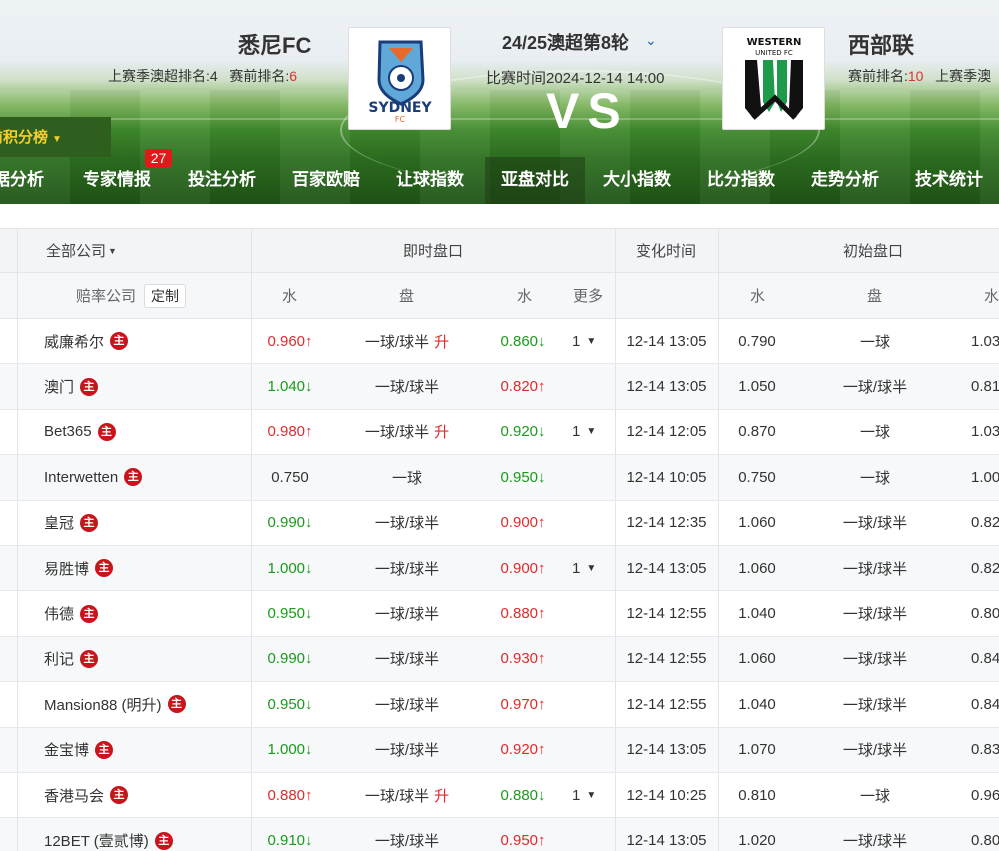 The width and height of the screenshot is (999, 851). Describe the element at coordinates (757, 432) in the screenshot. I see `init-water1: 0.870` at that location.